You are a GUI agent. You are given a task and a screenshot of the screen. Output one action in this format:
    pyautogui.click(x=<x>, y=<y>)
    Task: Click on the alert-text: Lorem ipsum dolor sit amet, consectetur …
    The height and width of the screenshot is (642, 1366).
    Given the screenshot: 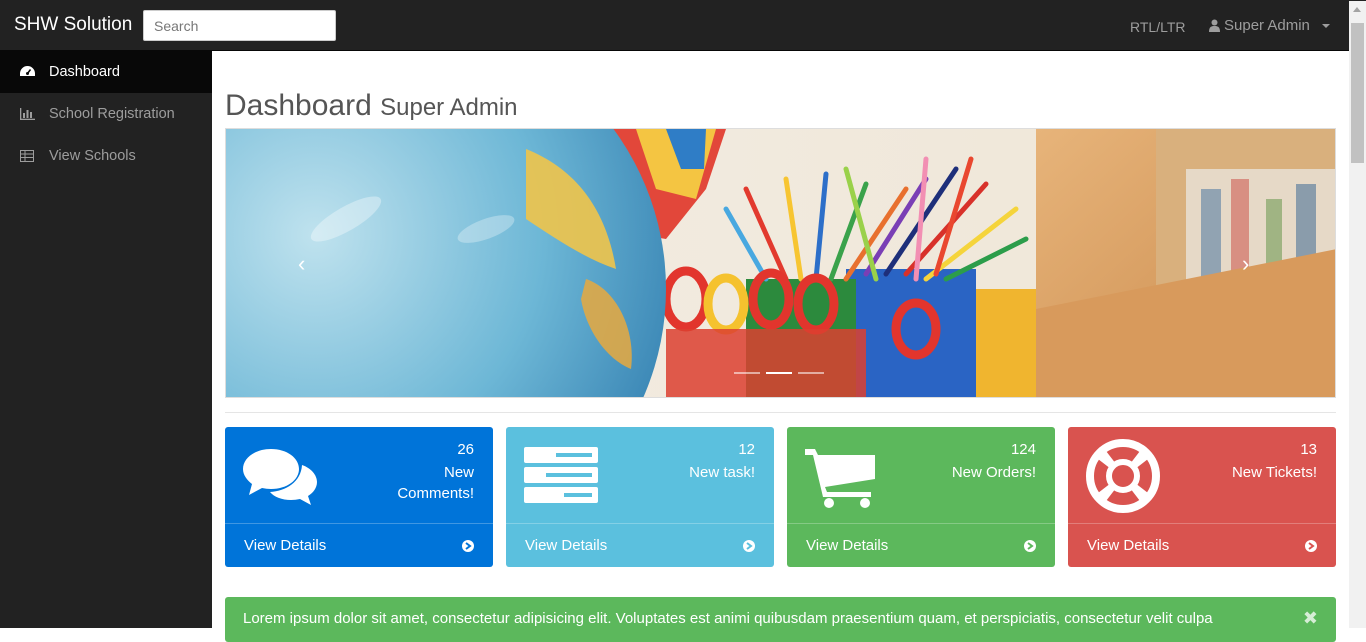 What is the action you would take?
    pyautogui.click(x=728, y=618)
    